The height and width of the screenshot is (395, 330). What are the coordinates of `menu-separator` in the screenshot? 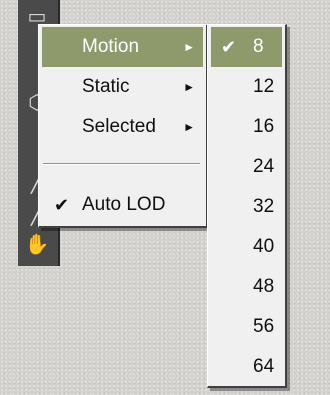 It's located at (121, 164).